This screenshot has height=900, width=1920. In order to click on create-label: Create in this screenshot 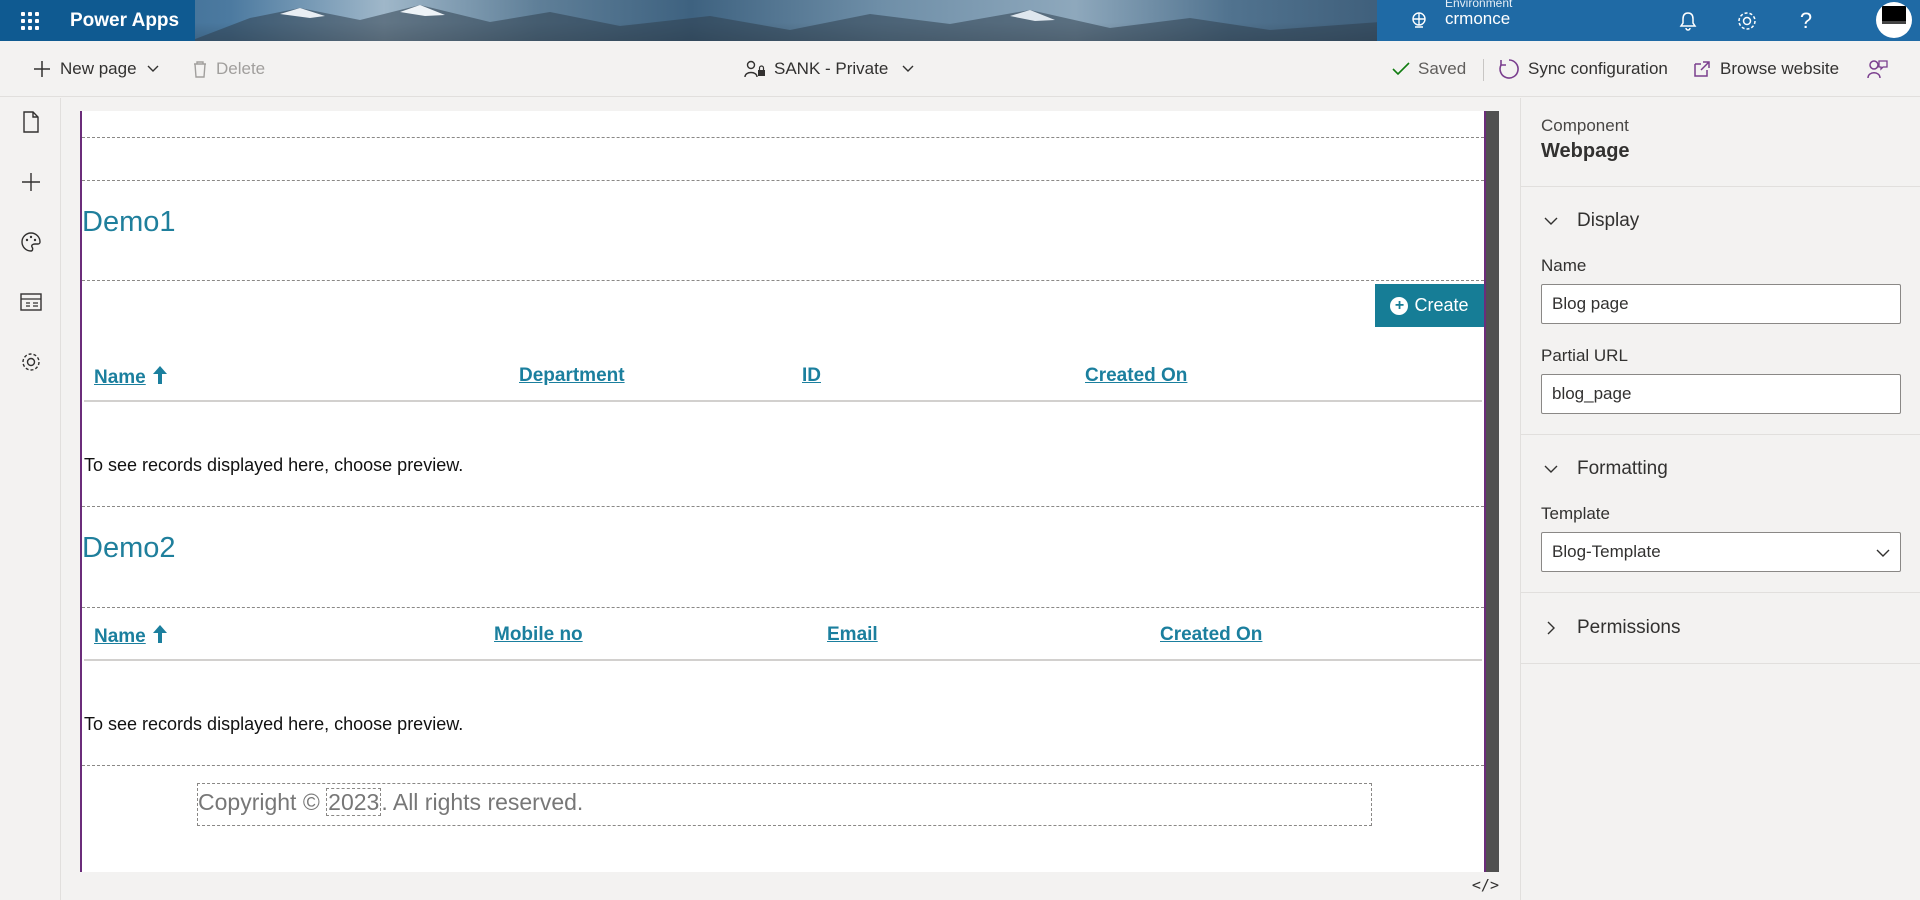, I will do `click(1441, 305)`.